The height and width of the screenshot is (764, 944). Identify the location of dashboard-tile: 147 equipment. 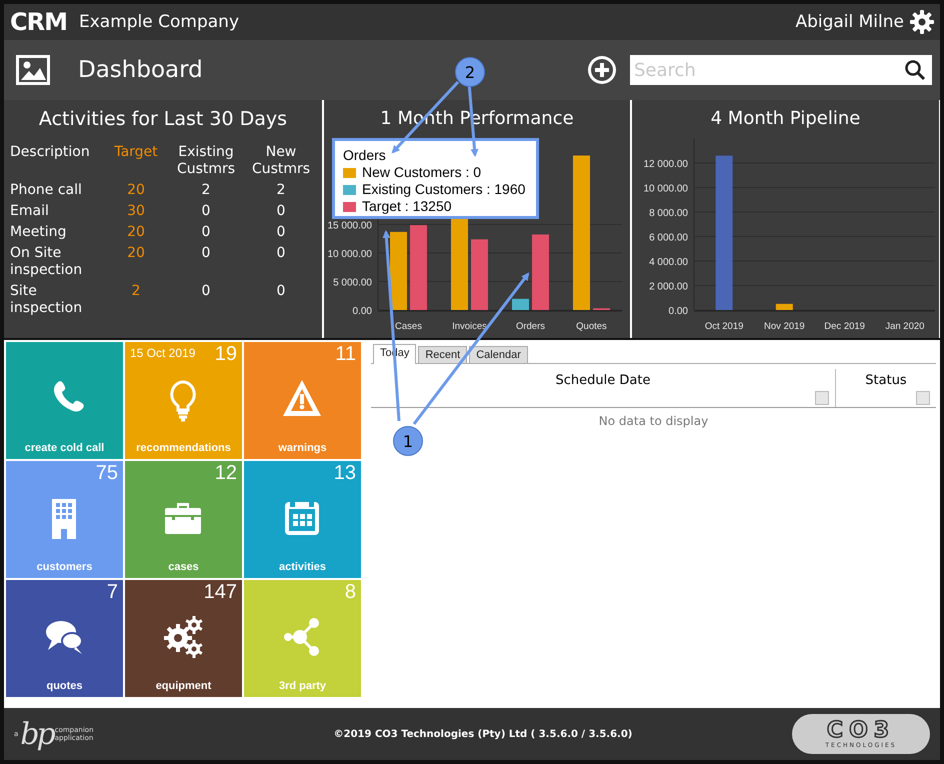
(183, 638).